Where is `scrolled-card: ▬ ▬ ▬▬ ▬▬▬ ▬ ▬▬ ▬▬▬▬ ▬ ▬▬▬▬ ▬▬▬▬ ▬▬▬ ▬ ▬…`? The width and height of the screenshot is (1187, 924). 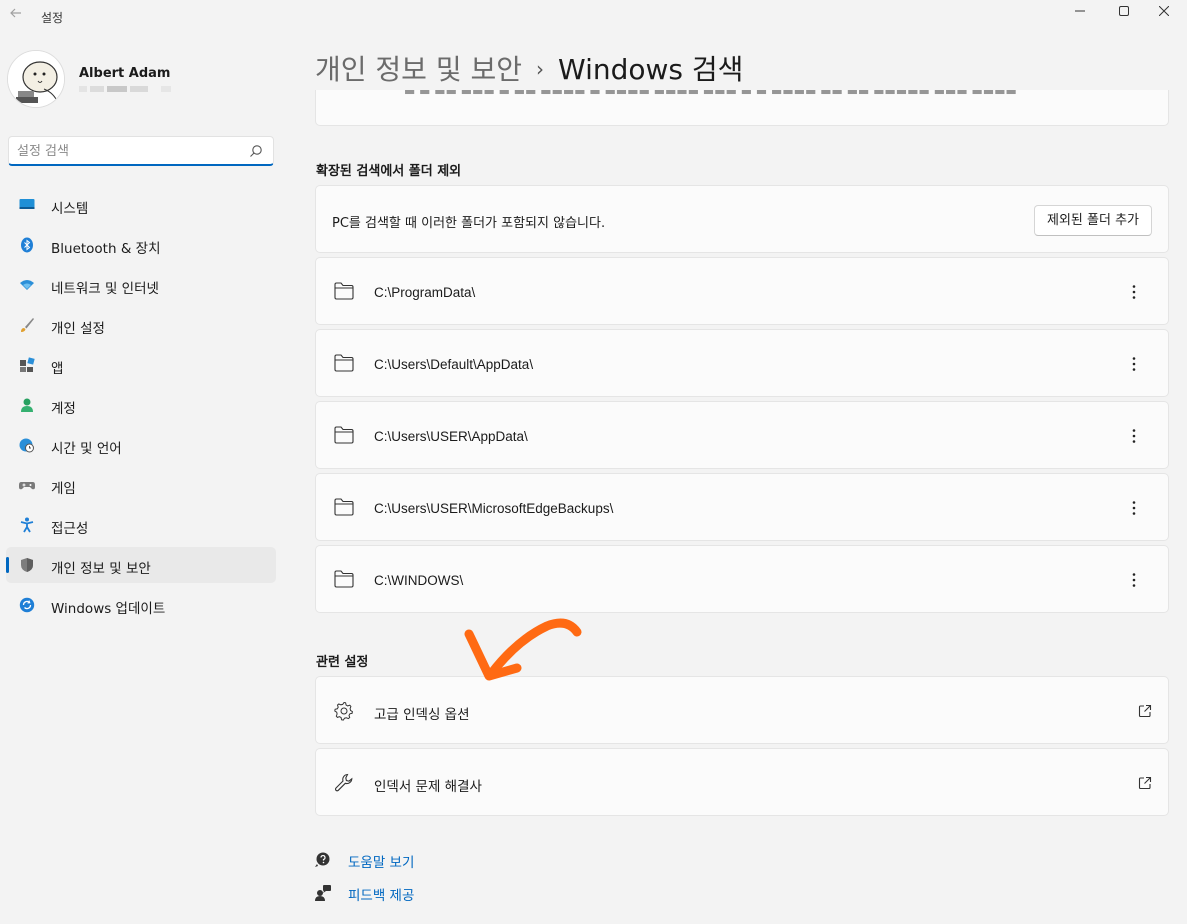
scrolled-card: ▬ ▬ ▬▬ ▬▬▬ ▬ ▬▬ ▬▬▬▬ ▬ ▬▬▬▬ ▬▬▬▬ ▬▬▬ ▬ ▬… is located at coordinates (742, 108).